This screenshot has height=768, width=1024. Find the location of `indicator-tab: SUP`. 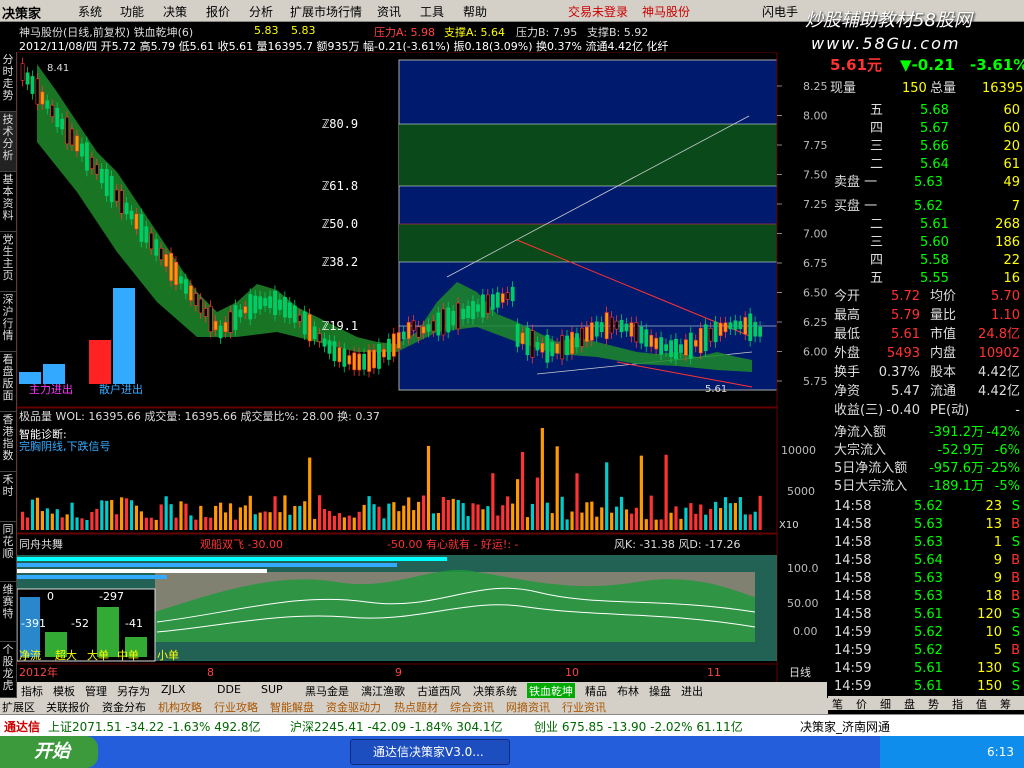

indicator-tab: SUP is located at coordinates (272, 689).